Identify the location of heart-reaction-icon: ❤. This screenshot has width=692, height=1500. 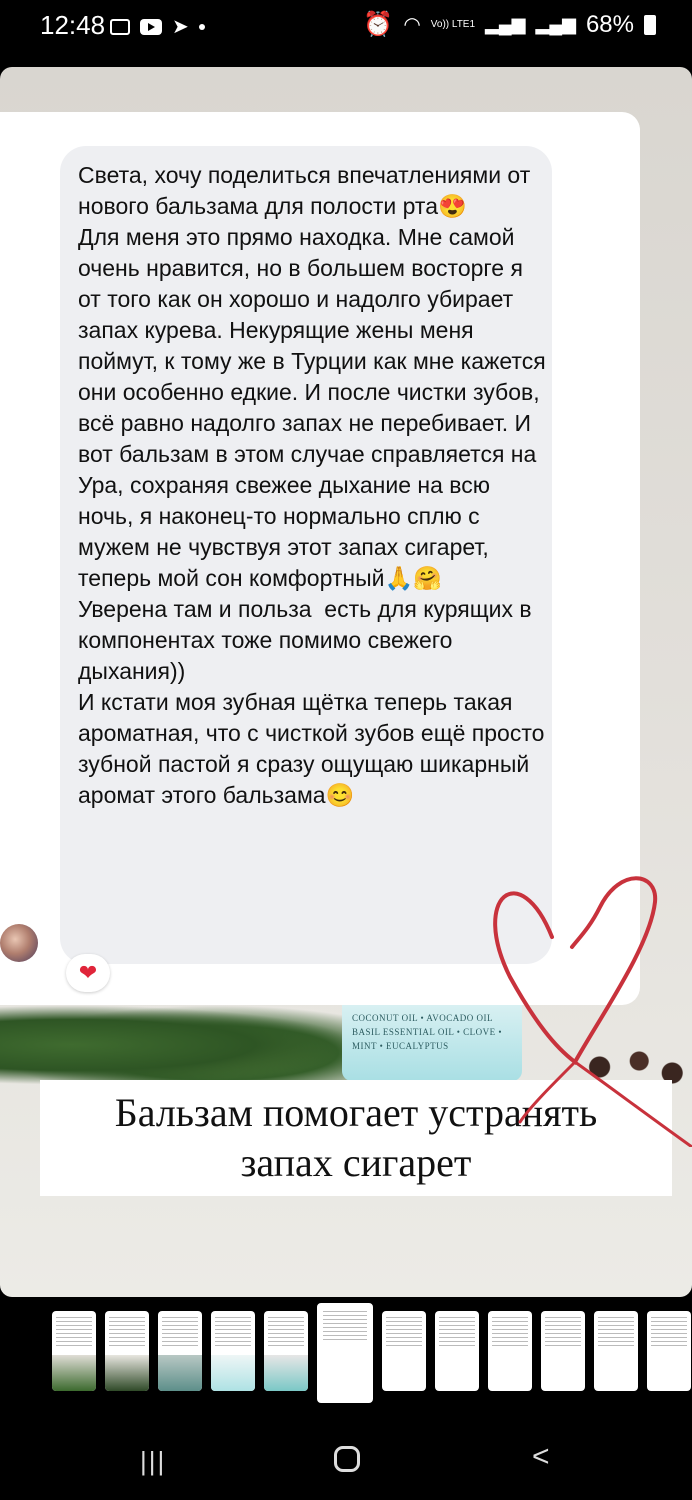
(88, 973).